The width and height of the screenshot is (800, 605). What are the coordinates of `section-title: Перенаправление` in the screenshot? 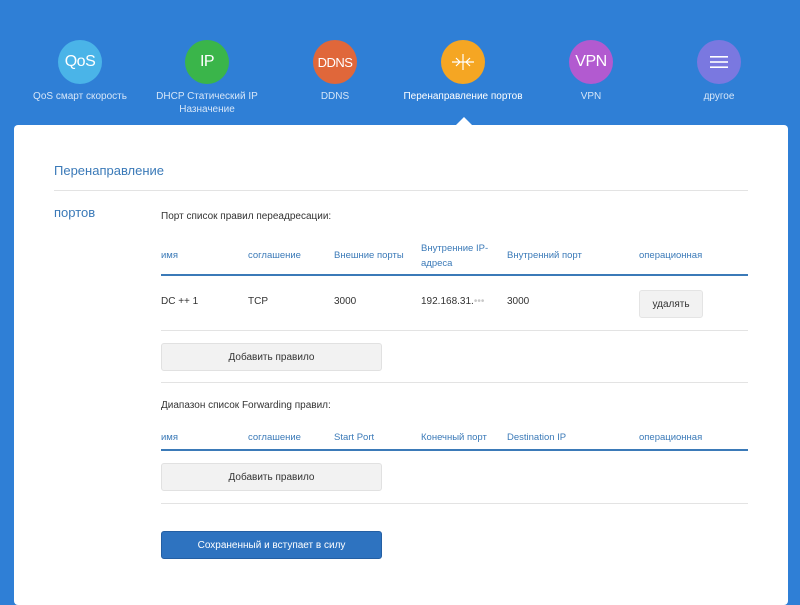 It's located at (109, 170).